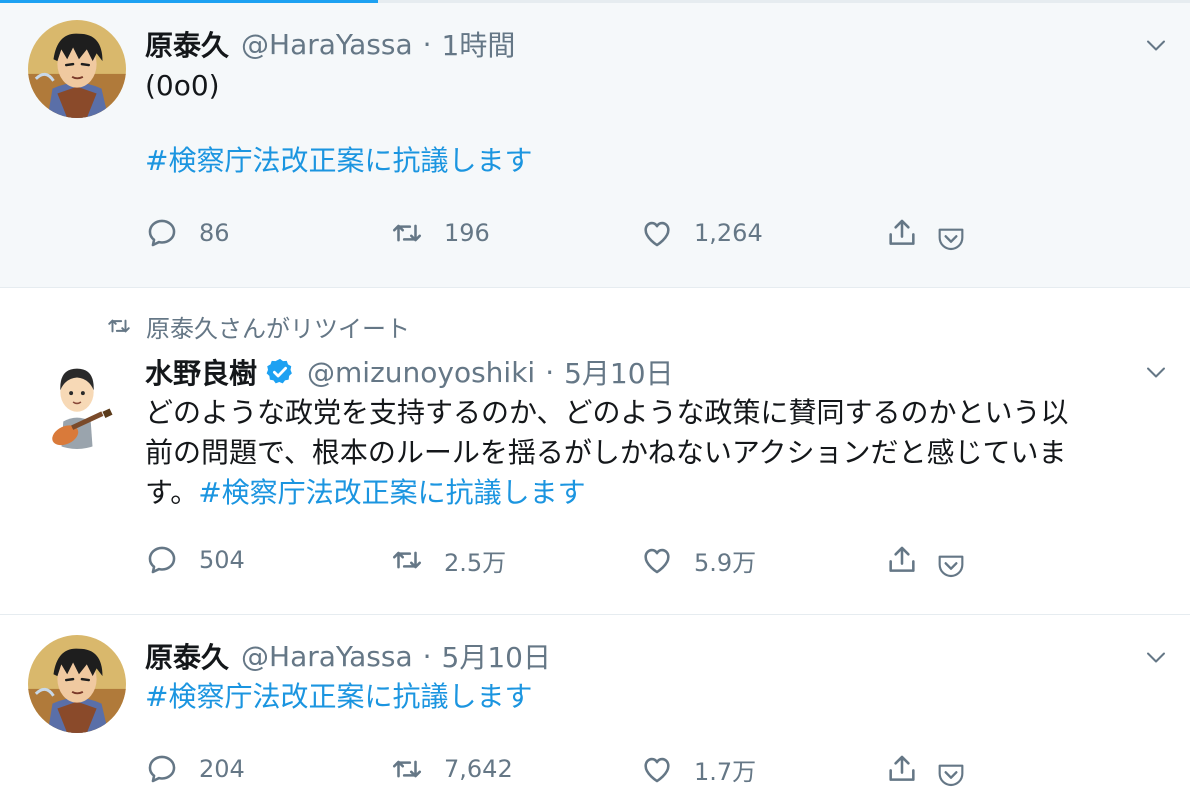 The height and width of the screenshot is (812, 1190). What do you see at coordinates (278, 326) in the screenshot?
I see `retweet-context-label: 原泰久さんがリツイート` at bounding box center [278, 326].